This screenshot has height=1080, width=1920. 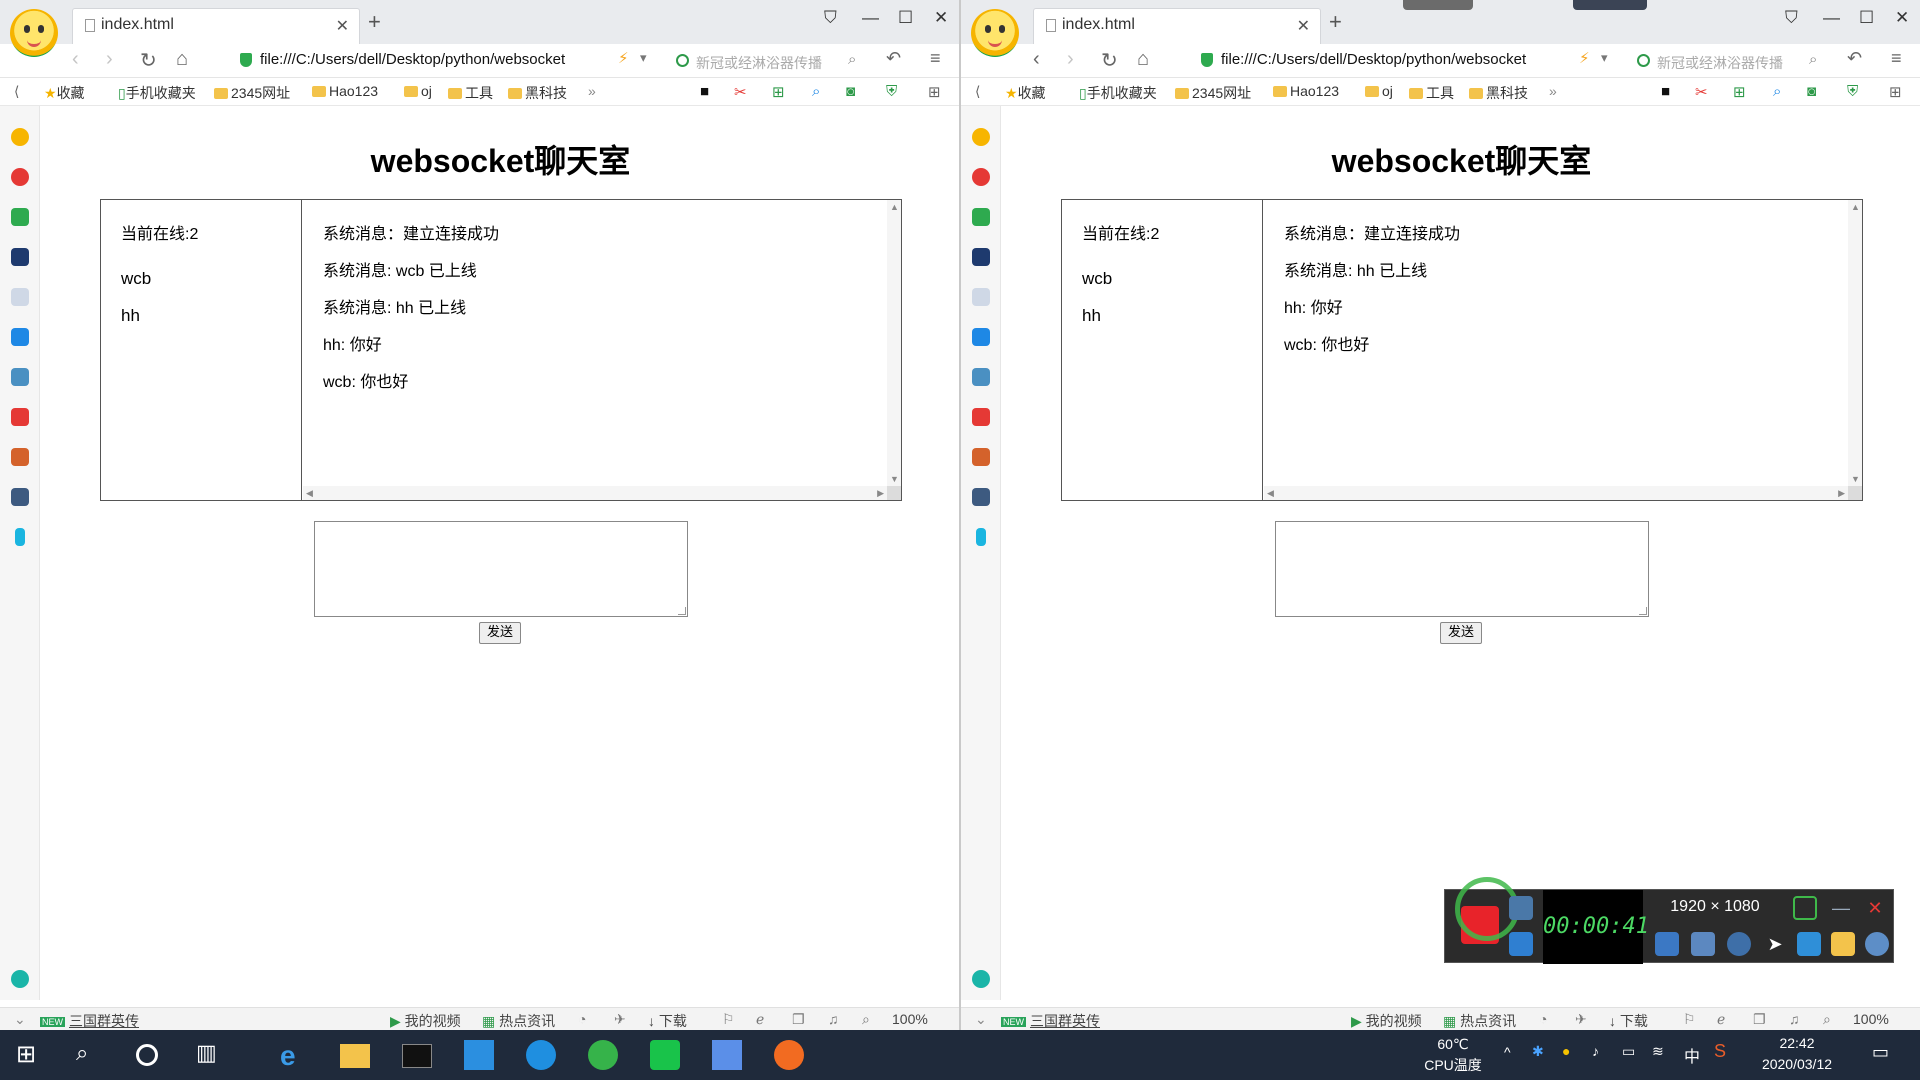 What do you see at coordinates (830, 18) in the screenshot?
I see `restore-tabs-icon: ⛉` at bounding box center [830, 18].